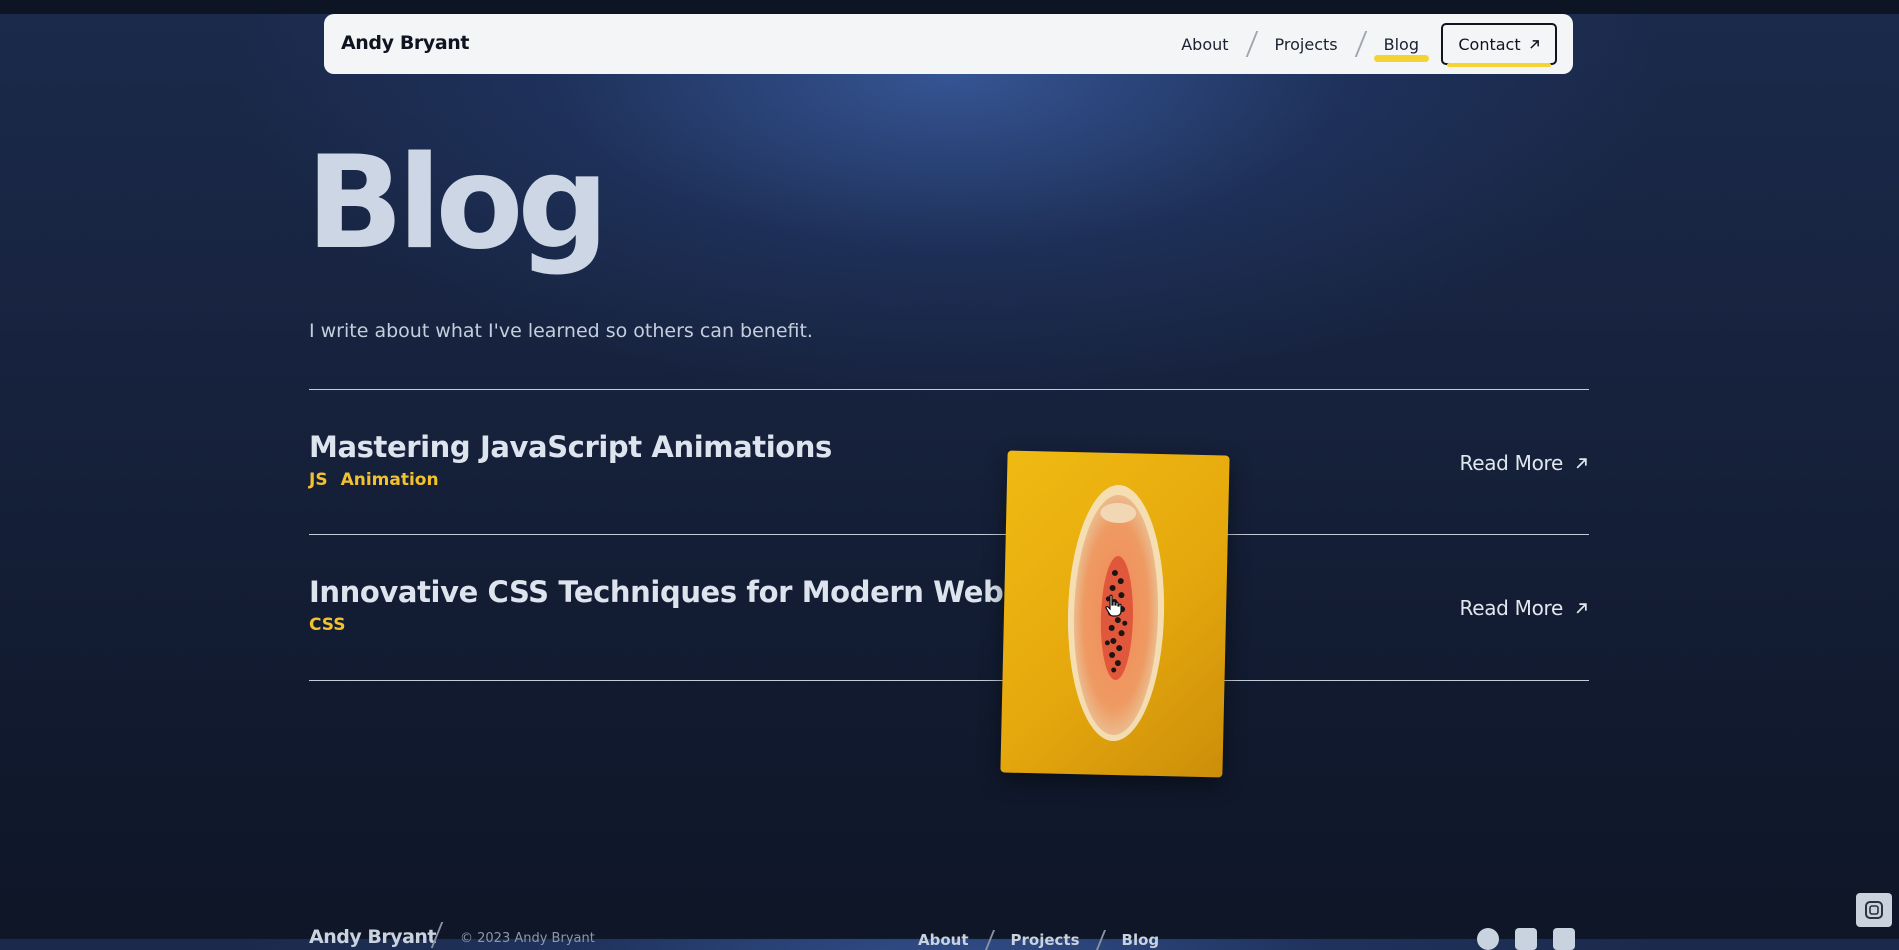 The height and width of the screenshot is (950, 1899). I want to click on screenshot-tool-icon, so click(1874, 910).